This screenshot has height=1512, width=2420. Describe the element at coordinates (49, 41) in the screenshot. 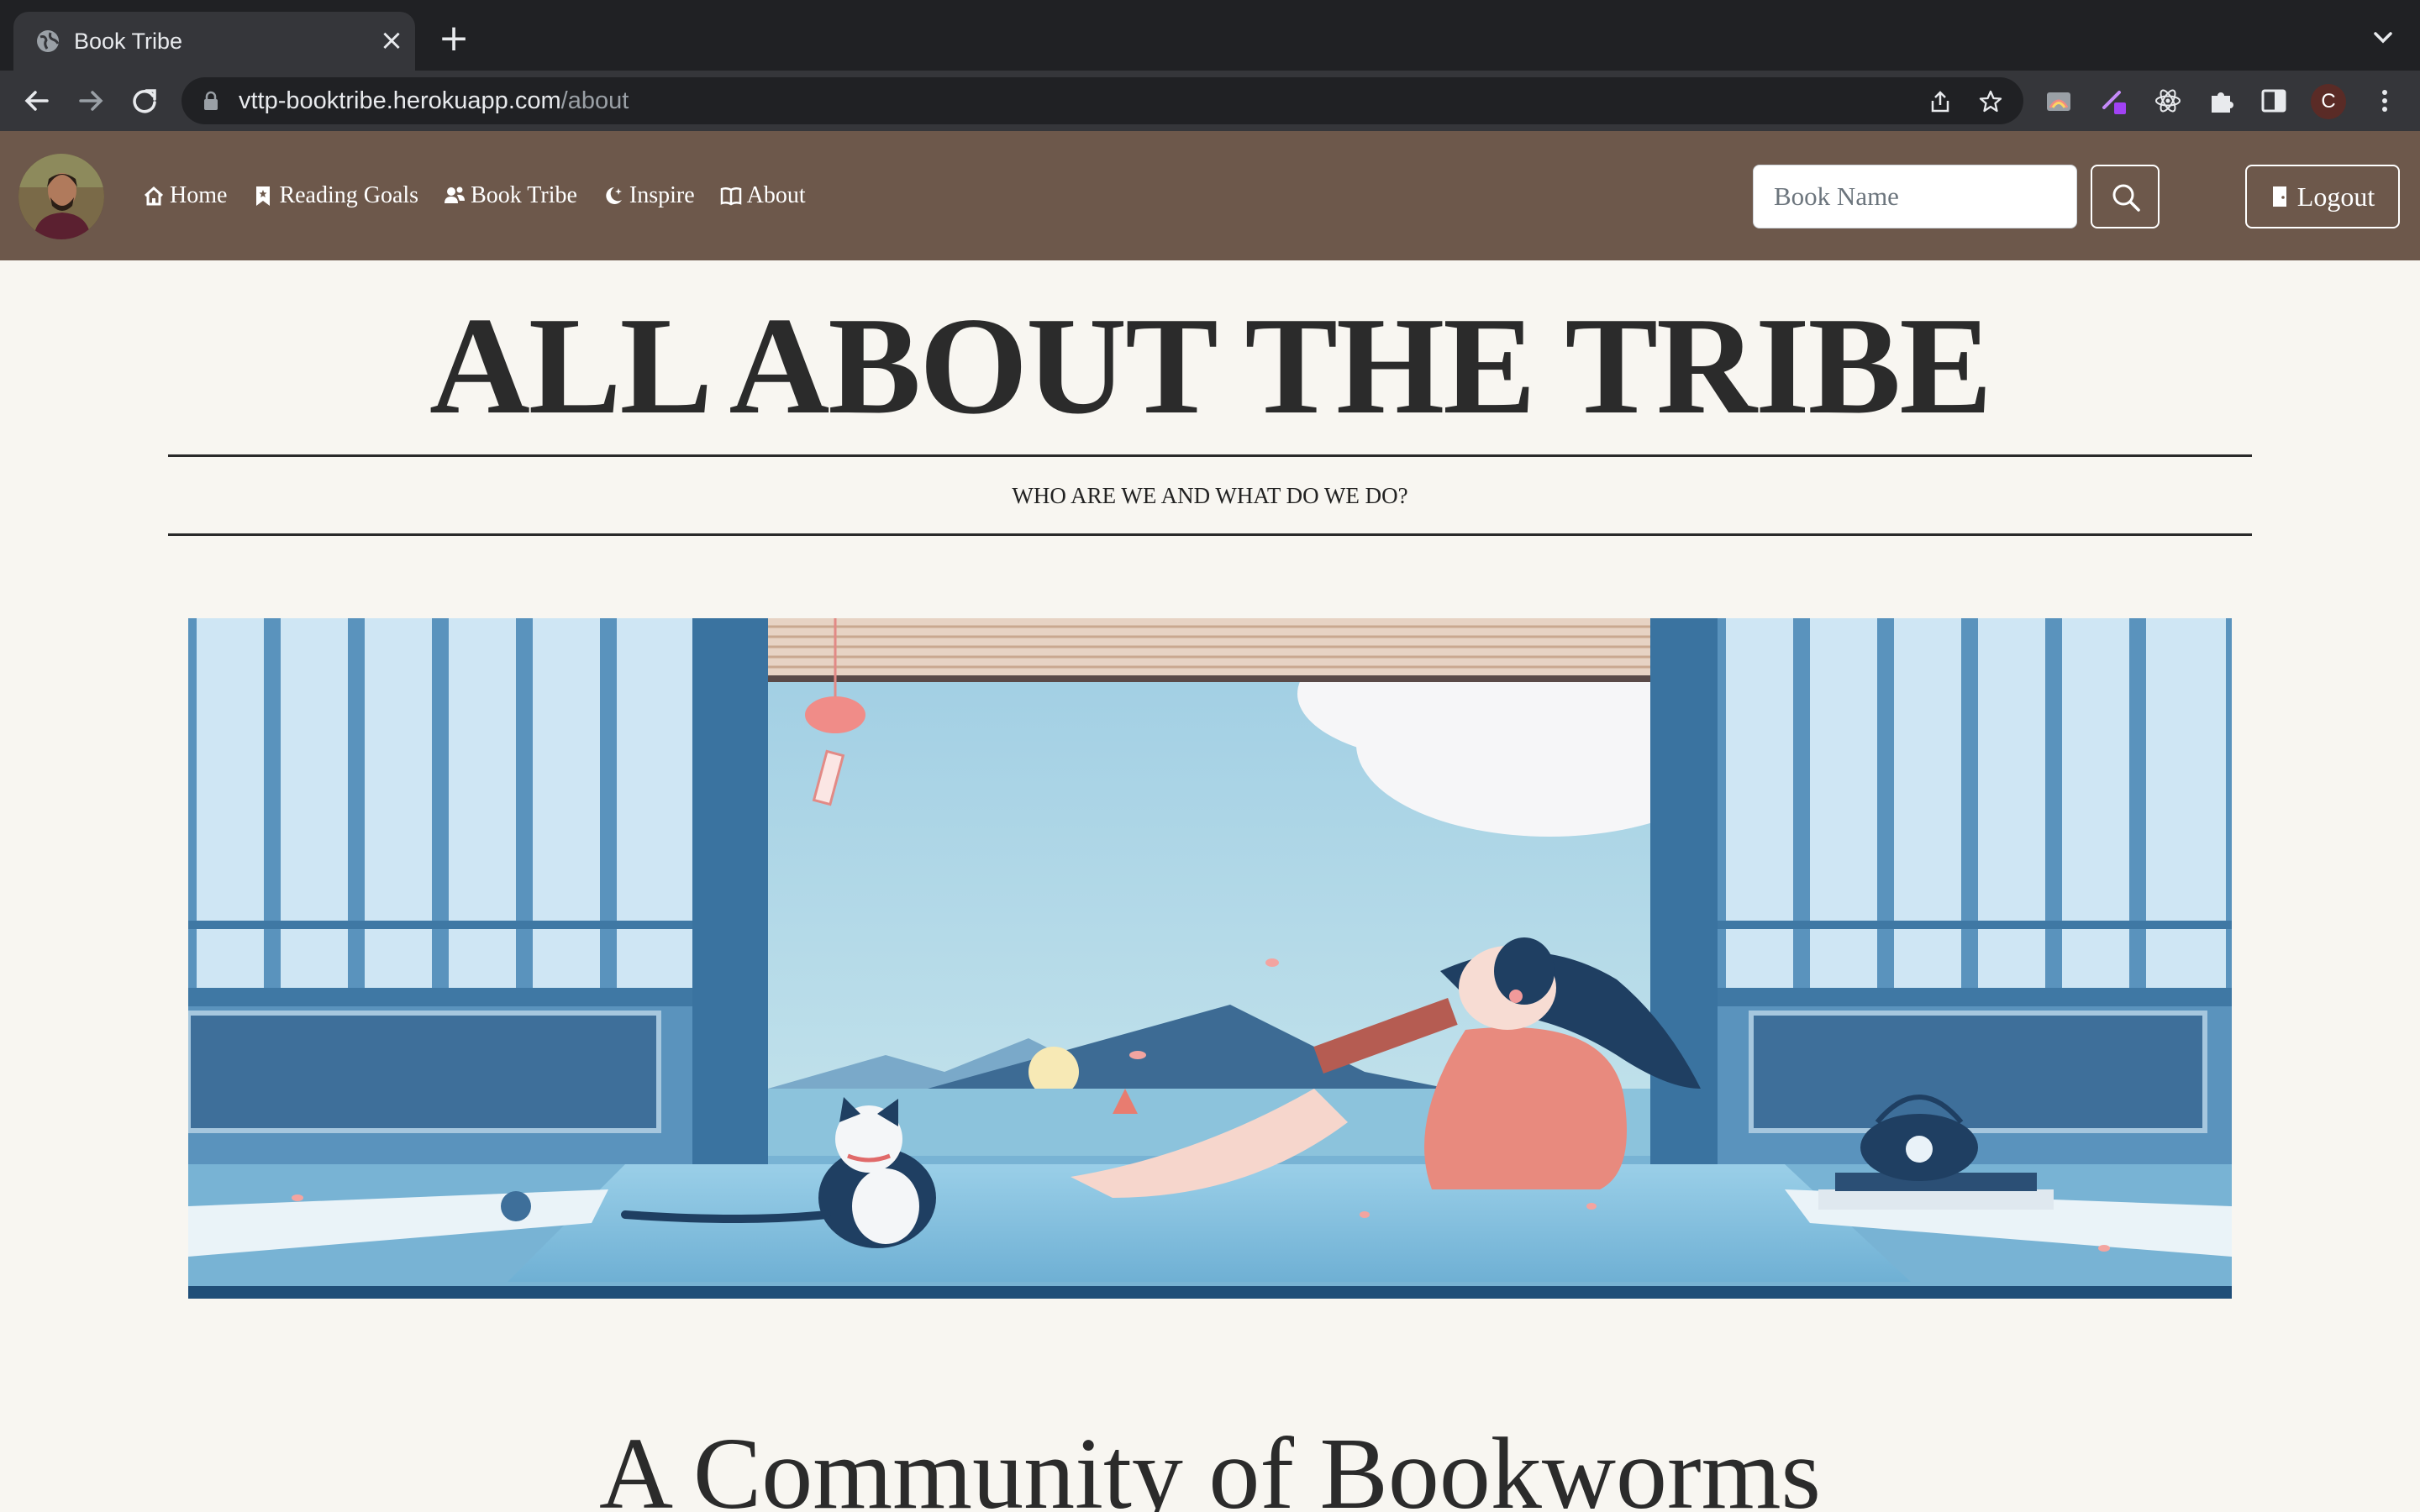

I see `globe-icon` at that location.